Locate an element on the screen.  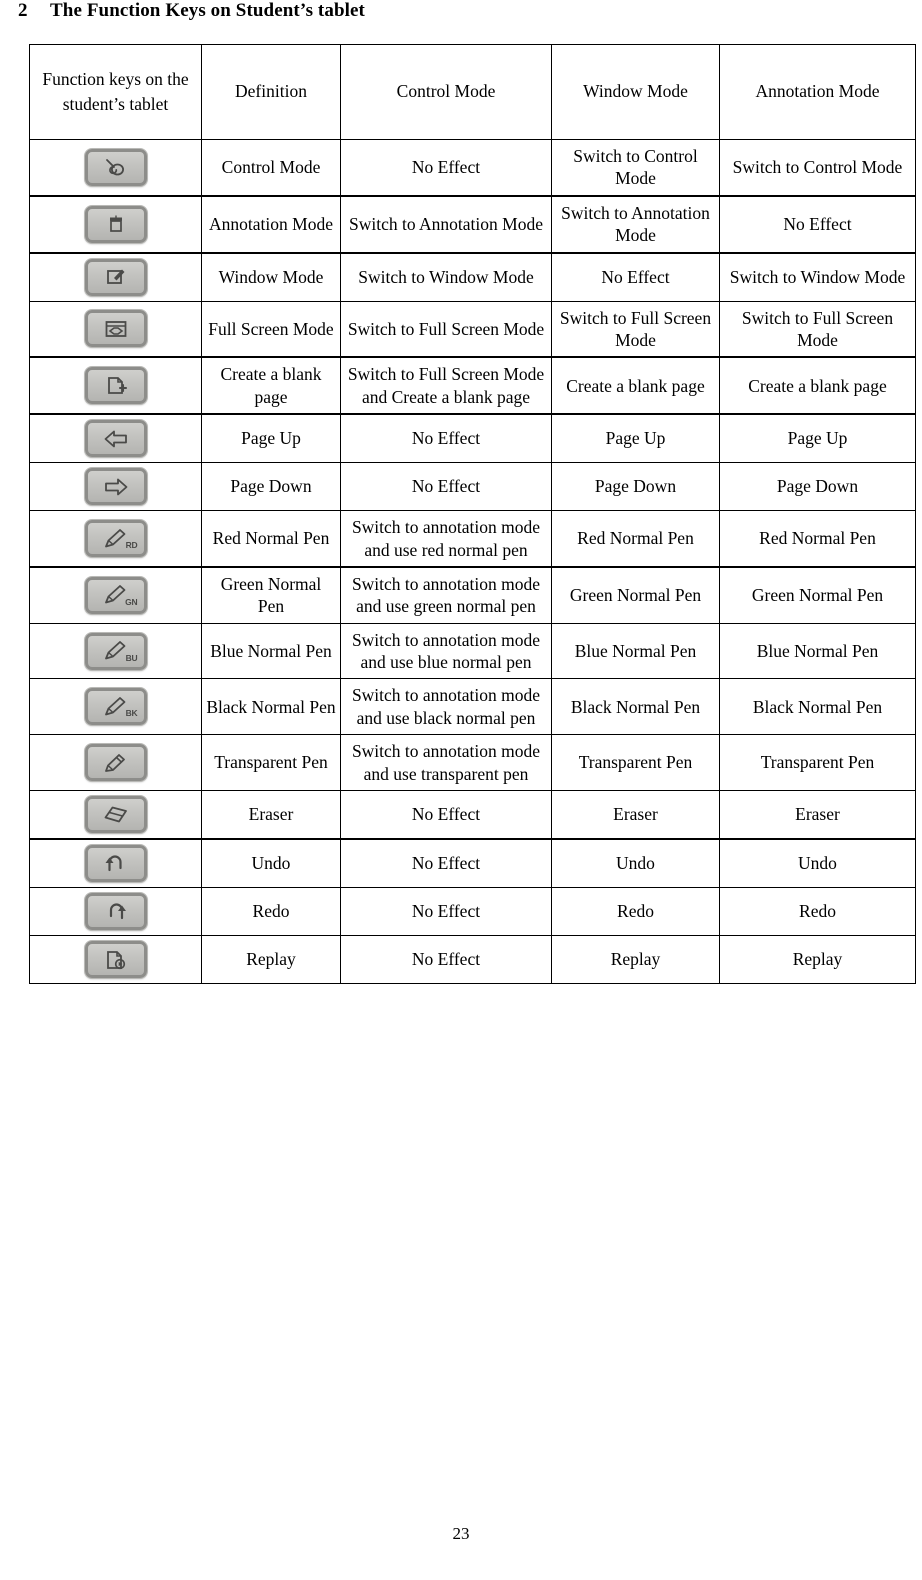
table-row: Page Down No Effect Page Down Page Down is located at coordinates (472, 487).